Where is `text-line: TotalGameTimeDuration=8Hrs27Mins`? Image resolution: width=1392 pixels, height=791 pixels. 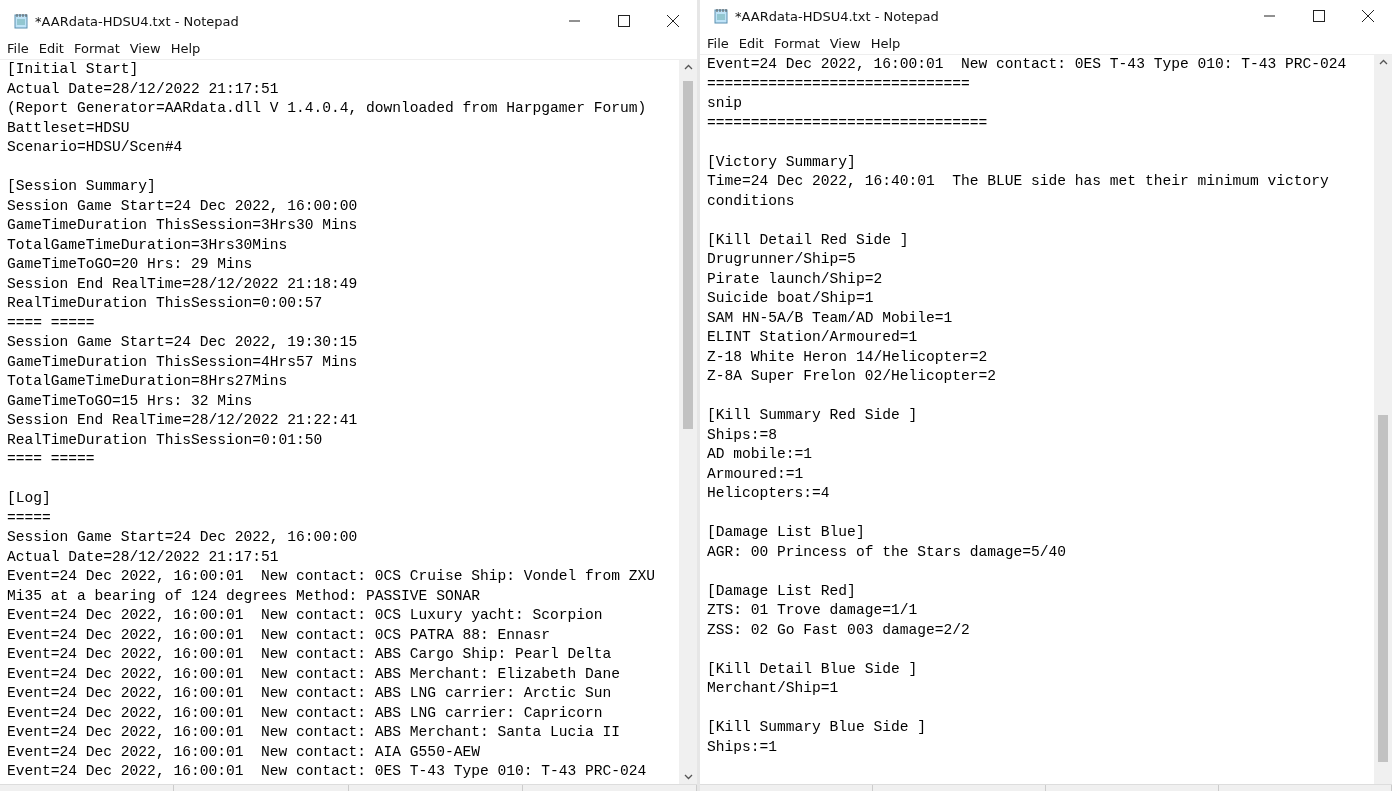
text-line: TotalGameTimeDuration=8Hrs27Mins is located at coordinates (148, 381).